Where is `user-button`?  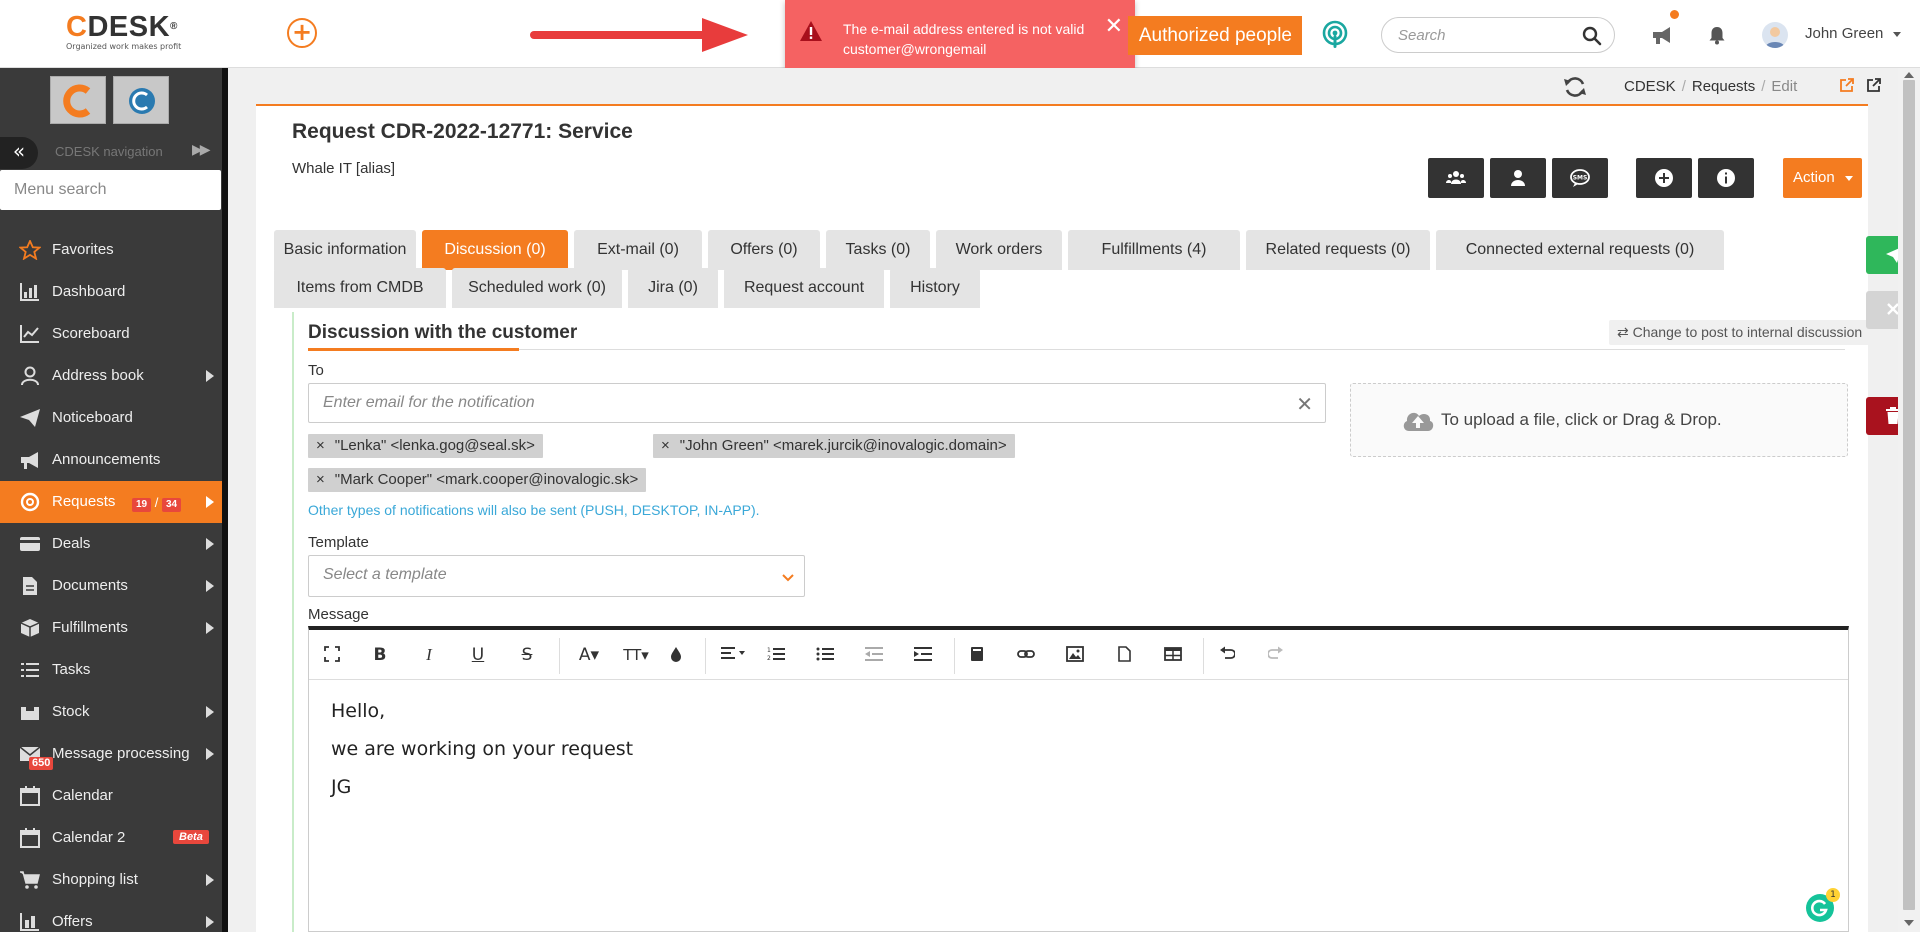 user-button is located at coordinates (1518, 178).